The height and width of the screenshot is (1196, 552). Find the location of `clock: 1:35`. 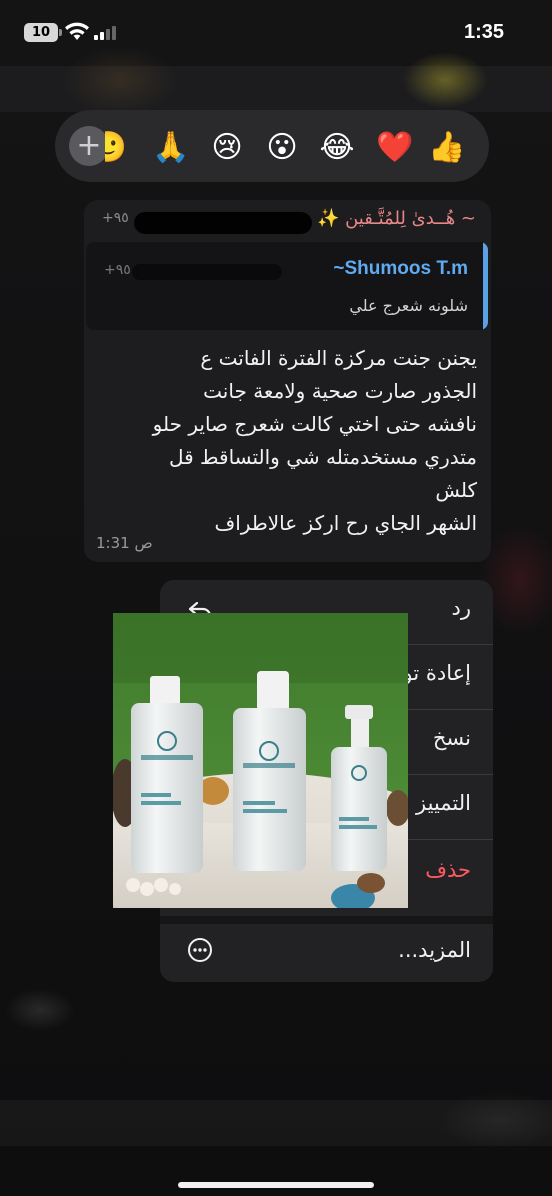

clock: 1:35 is located at coordinates (483, 32).